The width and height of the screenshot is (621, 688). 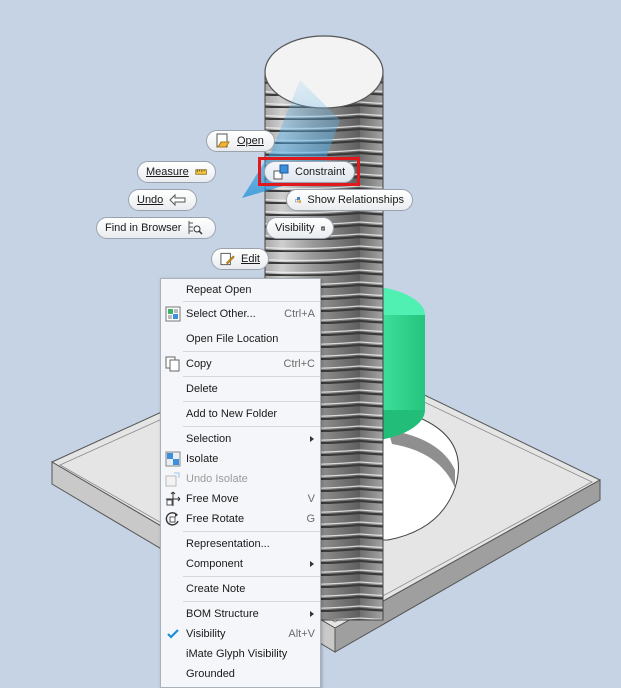 What do you see at coordinates (177, 200) in the screenshot?
I see `undo-arrow-icon` at bounding box center [177, 200].